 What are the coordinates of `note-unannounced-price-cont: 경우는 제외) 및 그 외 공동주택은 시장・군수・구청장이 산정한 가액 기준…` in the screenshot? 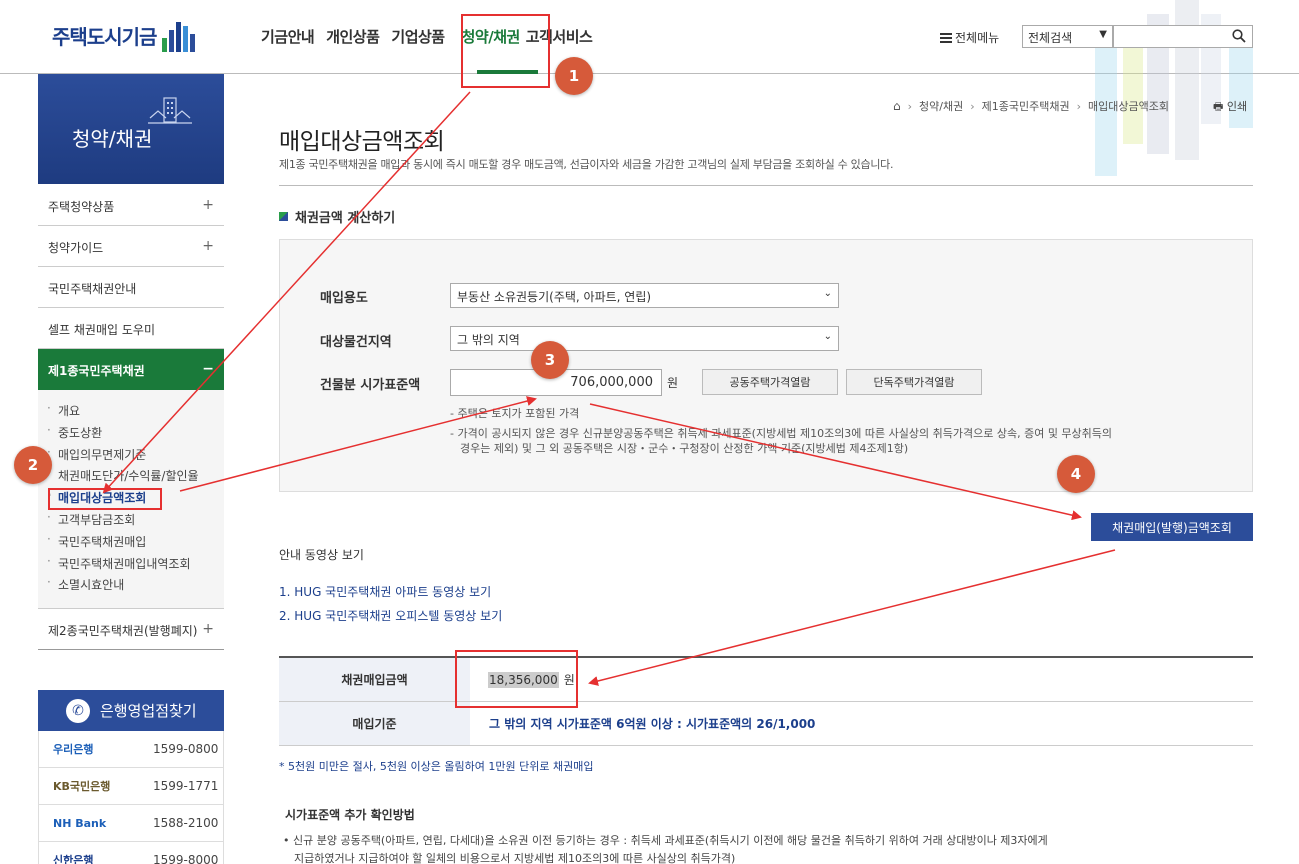 It's located at (684, 448).